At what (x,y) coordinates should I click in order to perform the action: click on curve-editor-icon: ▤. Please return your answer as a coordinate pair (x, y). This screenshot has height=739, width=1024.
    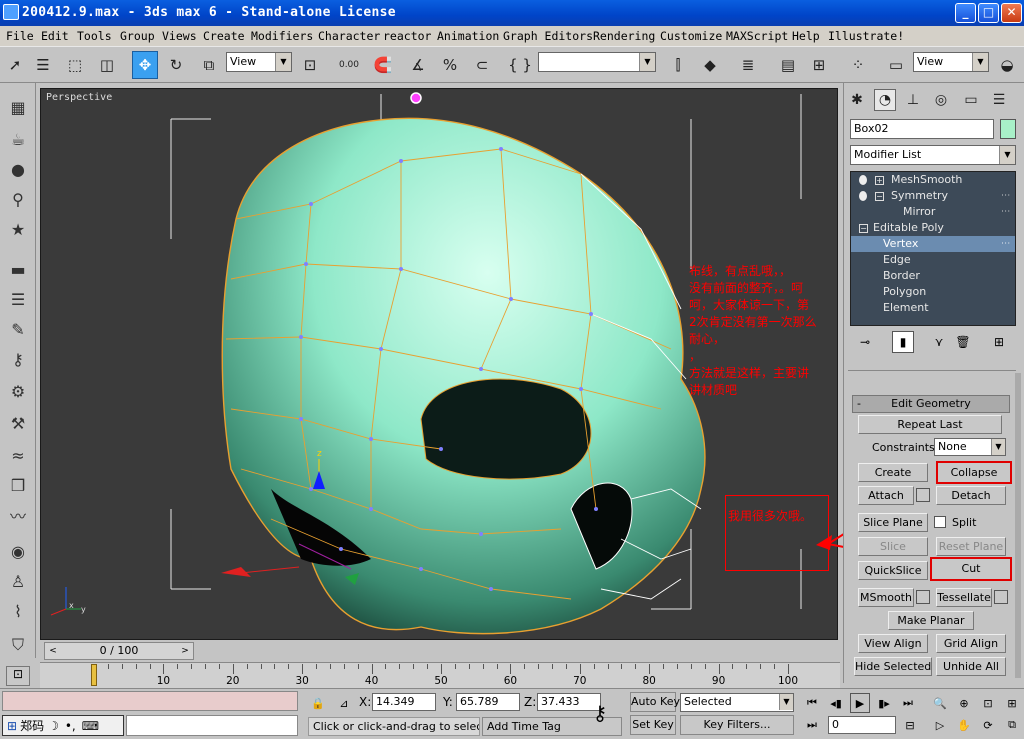
    Looking at the image, I should click on (788, 65).